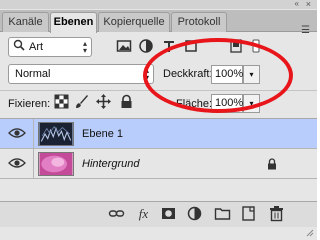 The height and width of the screenshot is (240, 320). I want to click on link-layers-icon, so click(116, 213).